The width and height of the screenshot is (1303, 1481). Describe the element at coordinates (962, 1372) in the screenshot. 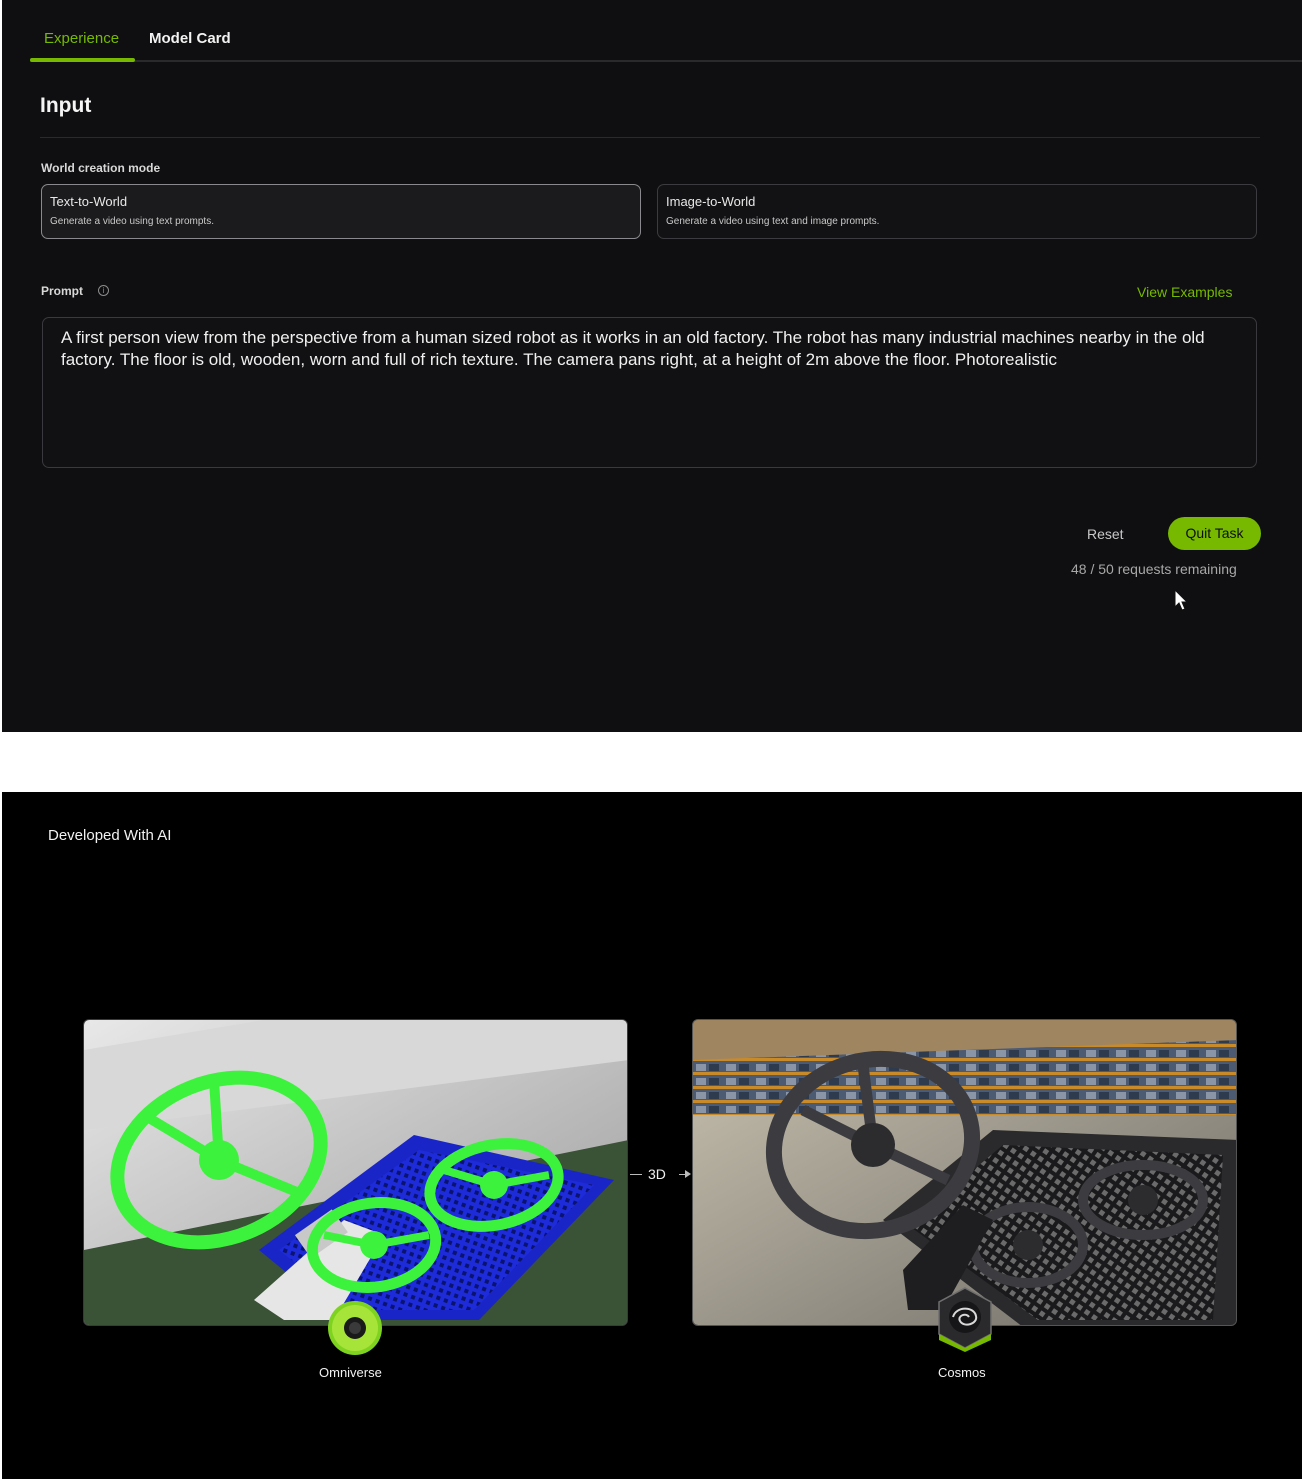

I see `cosmos-label: Cosmos` at that location.